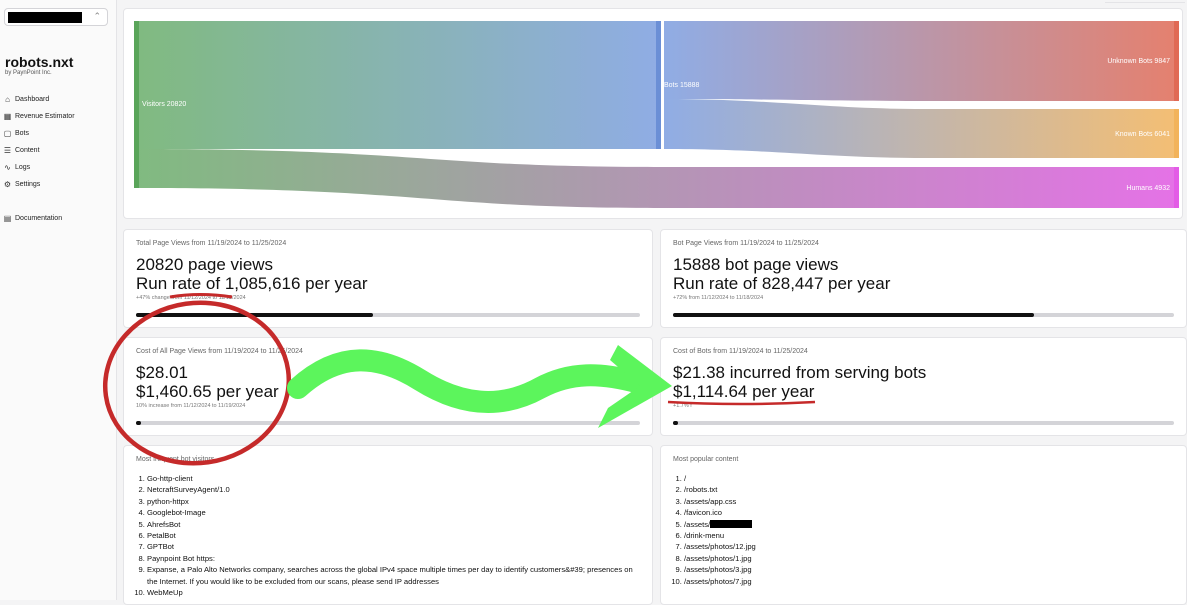  What do you see at coordinates (800, 372) in the screenshot?
I see `cost-bots-amount: $21.38 incurred from serving bots` at bounding box center [800, 372].